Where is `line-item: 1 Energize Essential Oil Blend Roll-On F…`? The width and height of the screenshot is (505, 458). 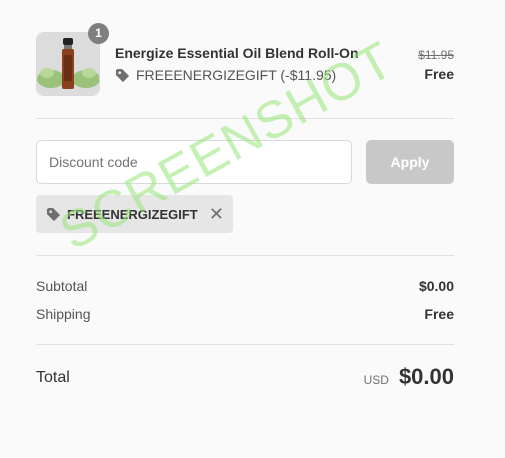
line-item: 1 Energize Essential Oil Blend Roll-On F… is located at coordinates (245, 59).